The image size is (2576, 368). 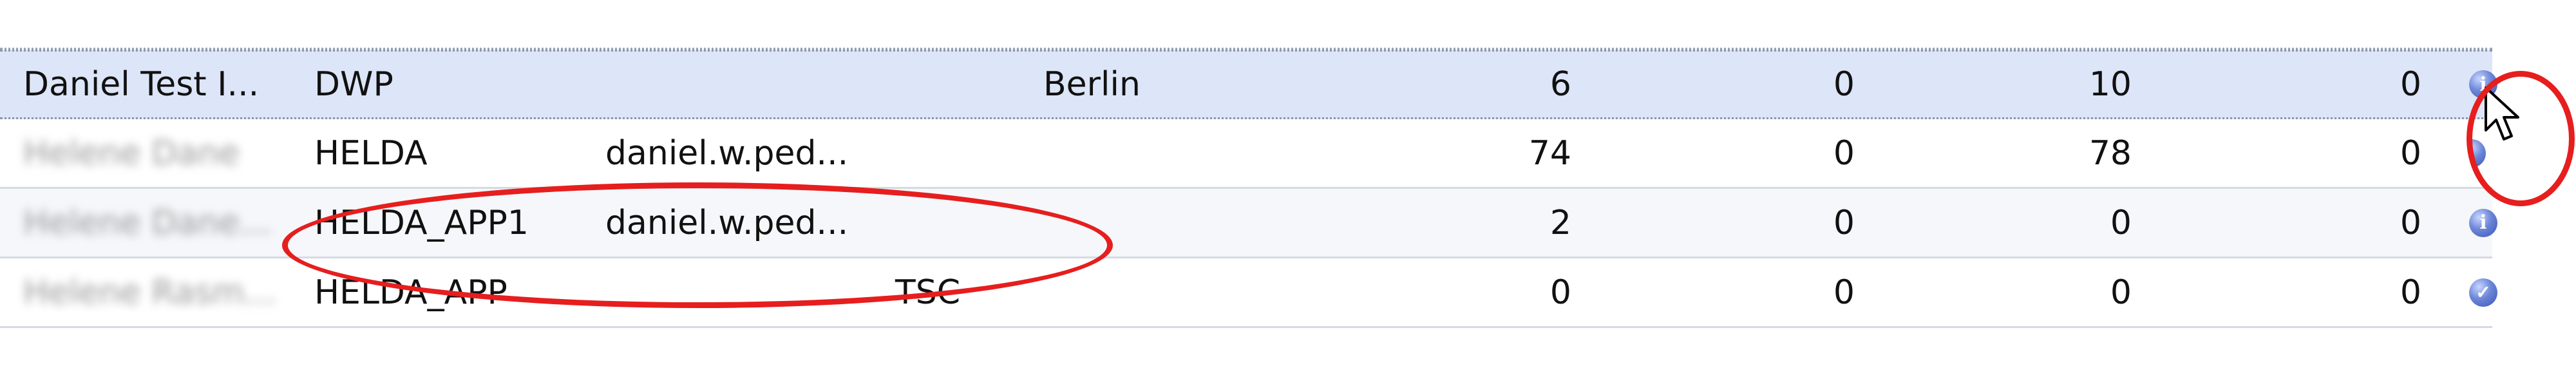 What do you see at coordinates (928, 292) in the screenshot?
I see `location-cell: TSC` at bounding box center [928, 292].